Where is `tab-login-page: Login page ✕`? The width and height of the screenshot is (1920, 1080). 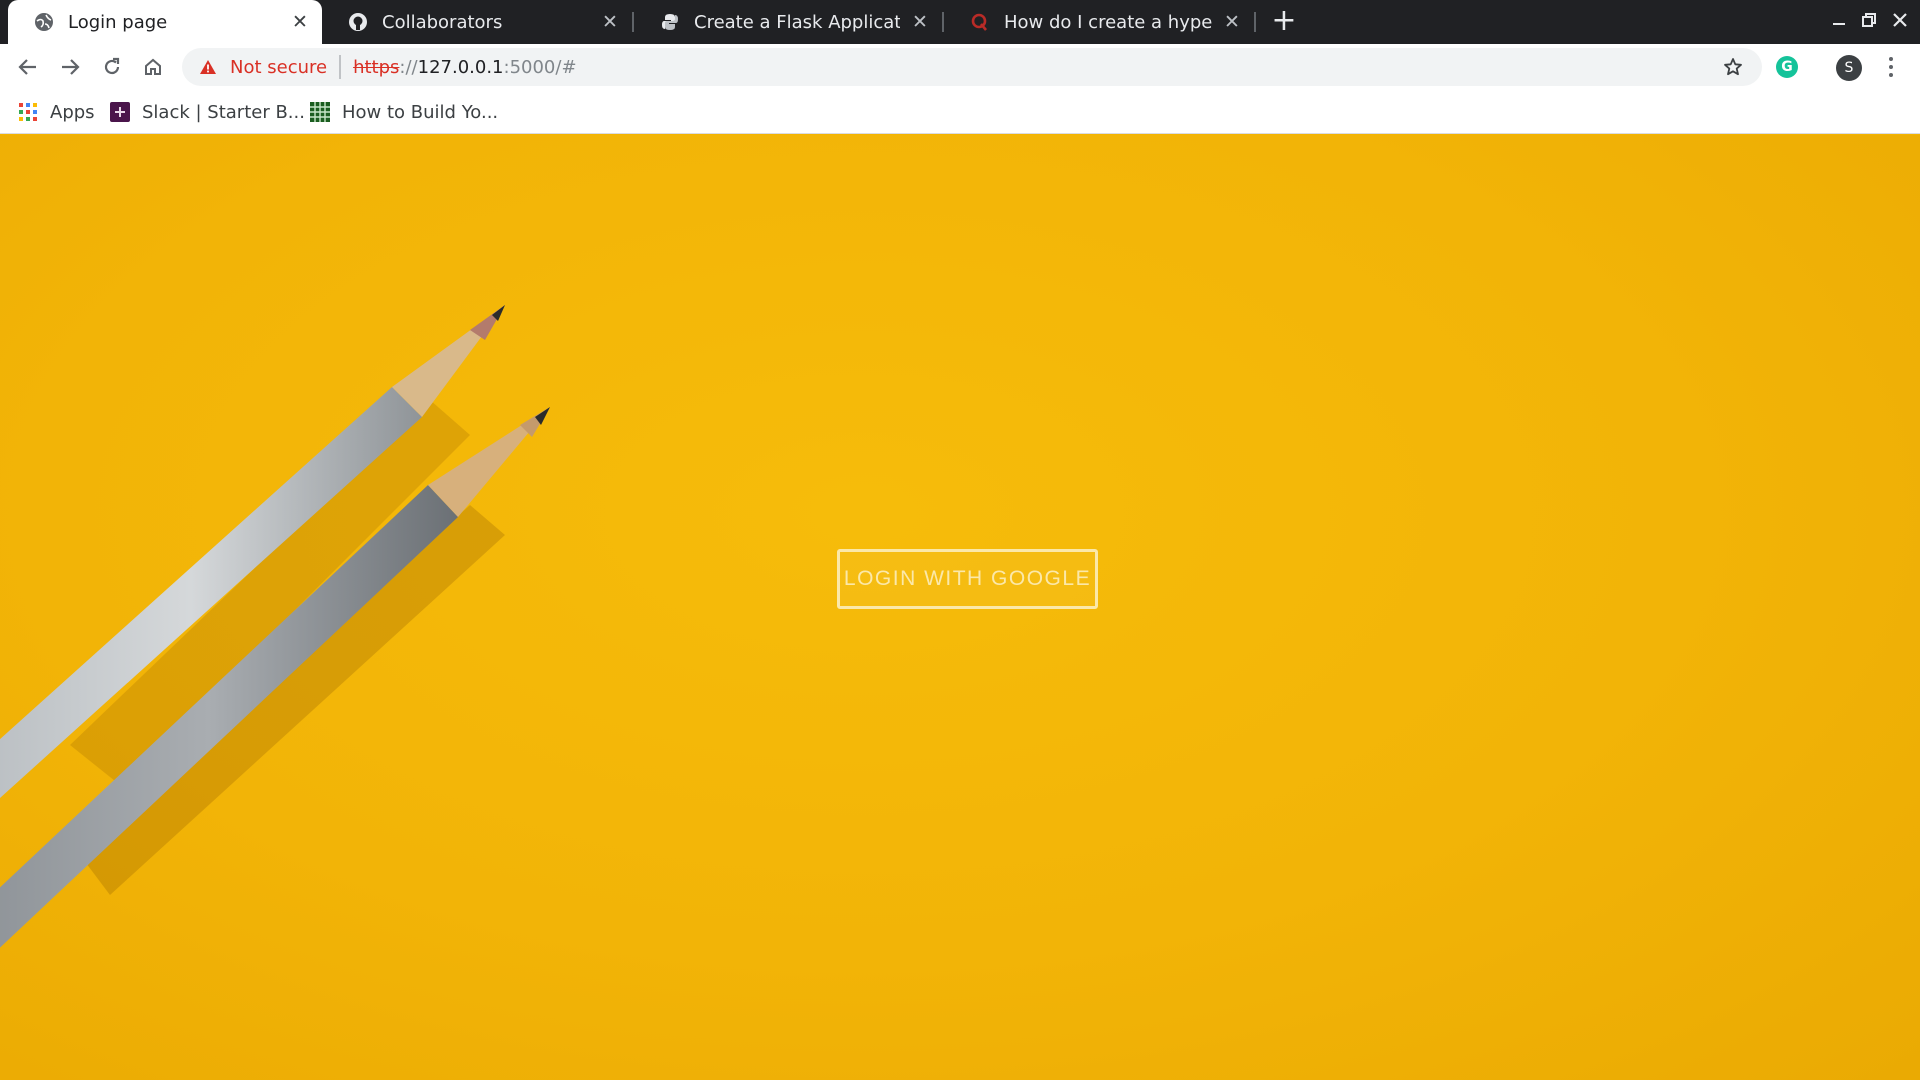
tab-login-page: Login page ✕ is located at coordinates (165, 22).